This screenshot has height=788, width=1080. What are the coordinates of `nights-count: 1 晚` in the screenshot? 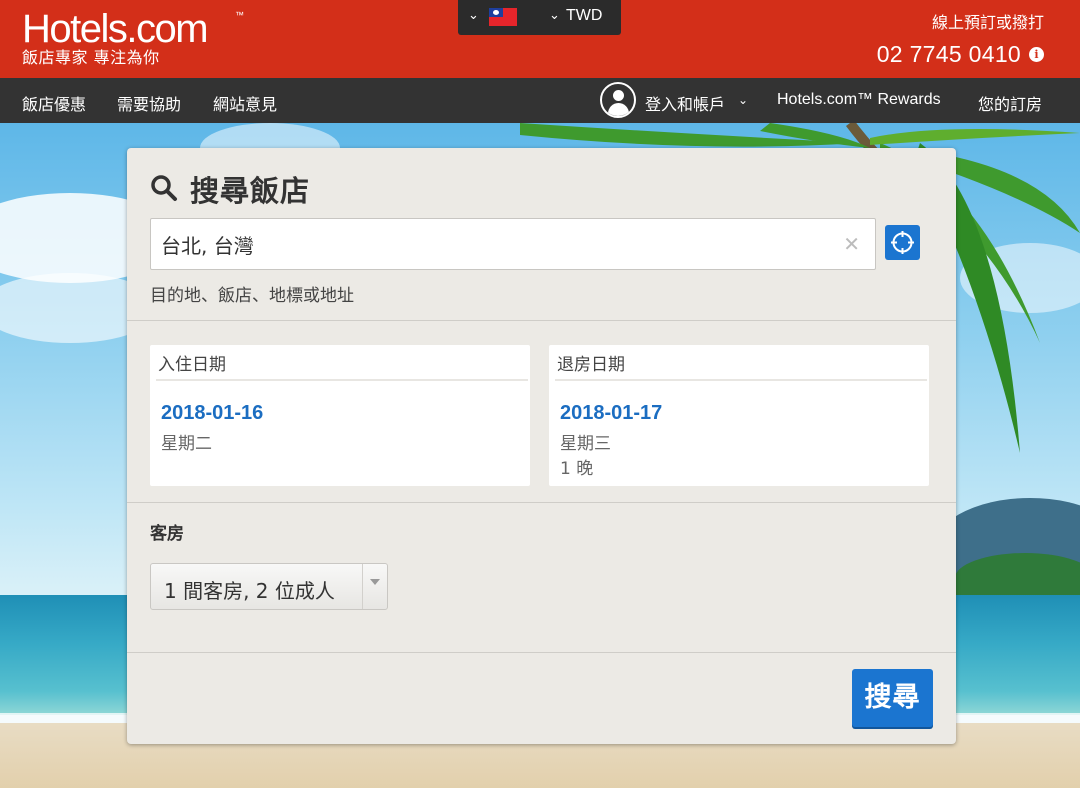 It's located at (577, 469).